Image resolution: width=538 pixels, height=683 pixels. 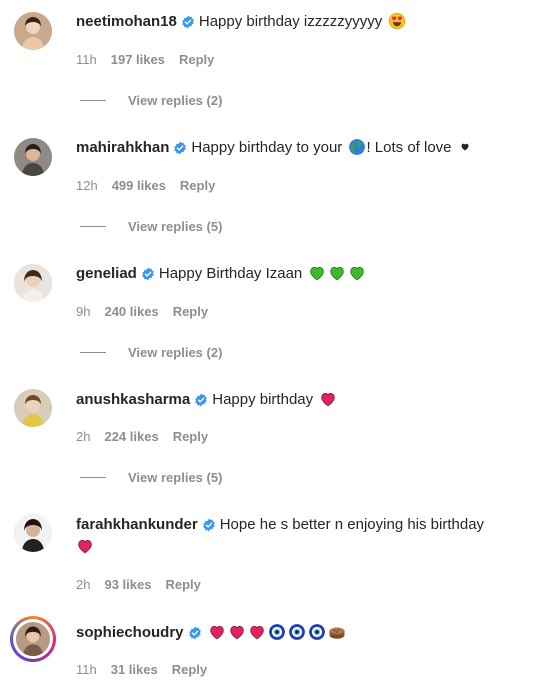 I want to click on comment-meta: 11h 31 likes Reply, so click(x=148, y=669).